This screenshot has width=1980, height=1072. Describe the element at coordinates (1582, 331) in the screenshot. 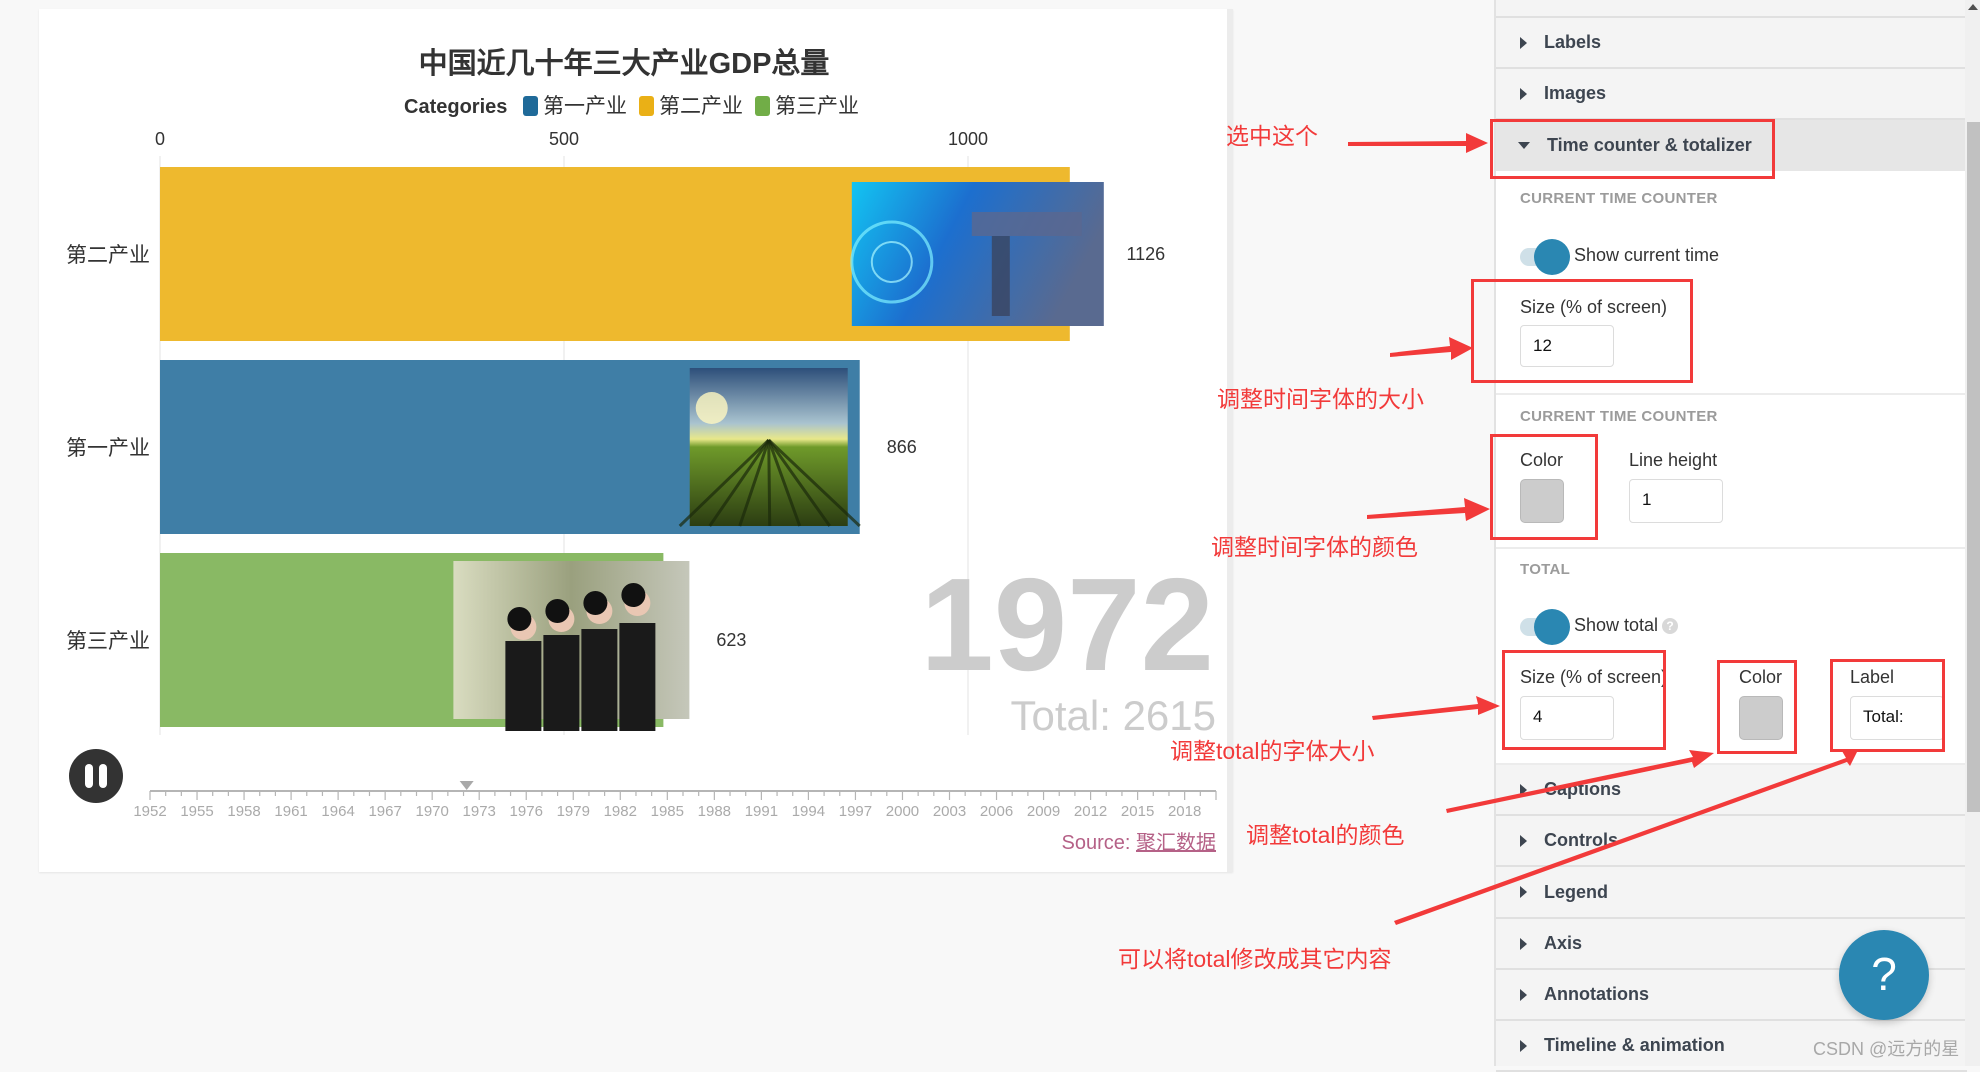

I see `highlight-box-time-size` at that location.